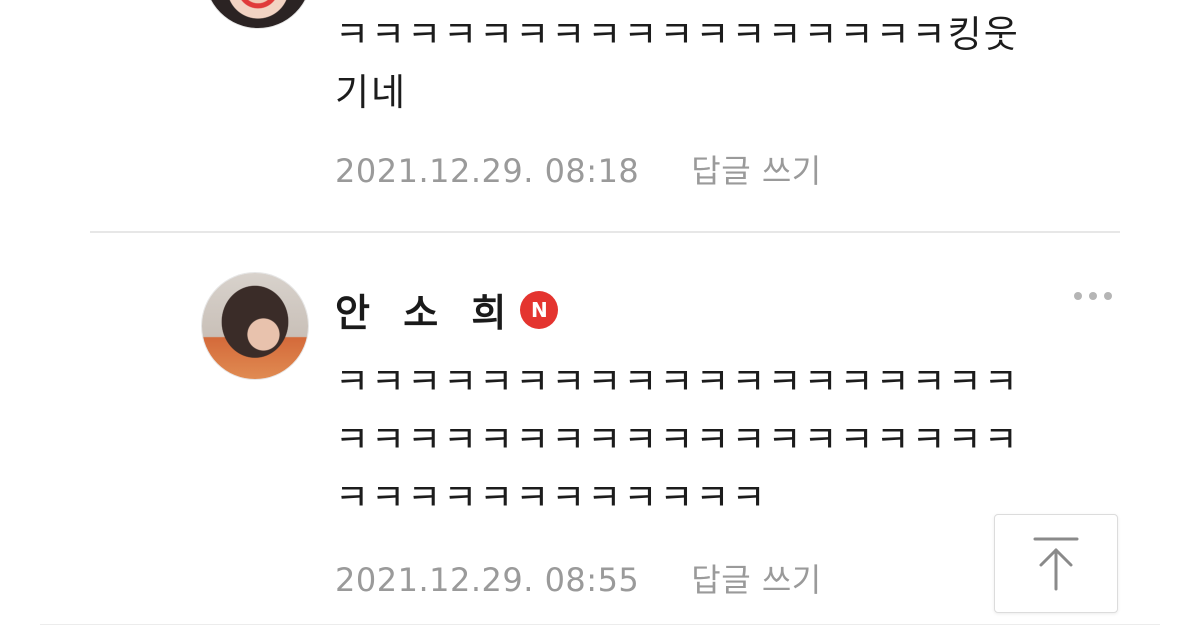 The image size is (1200, 630). I want to click on scroll-top-button, so click(1056, 563).